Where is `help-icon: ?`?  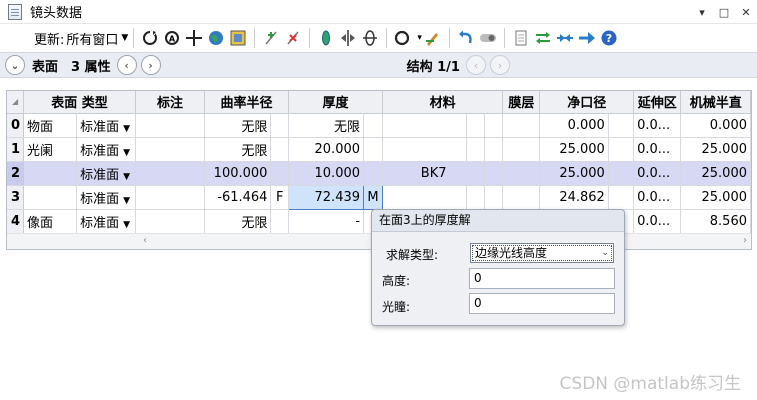
help-icon: ? is located at coordinates (609, 38).